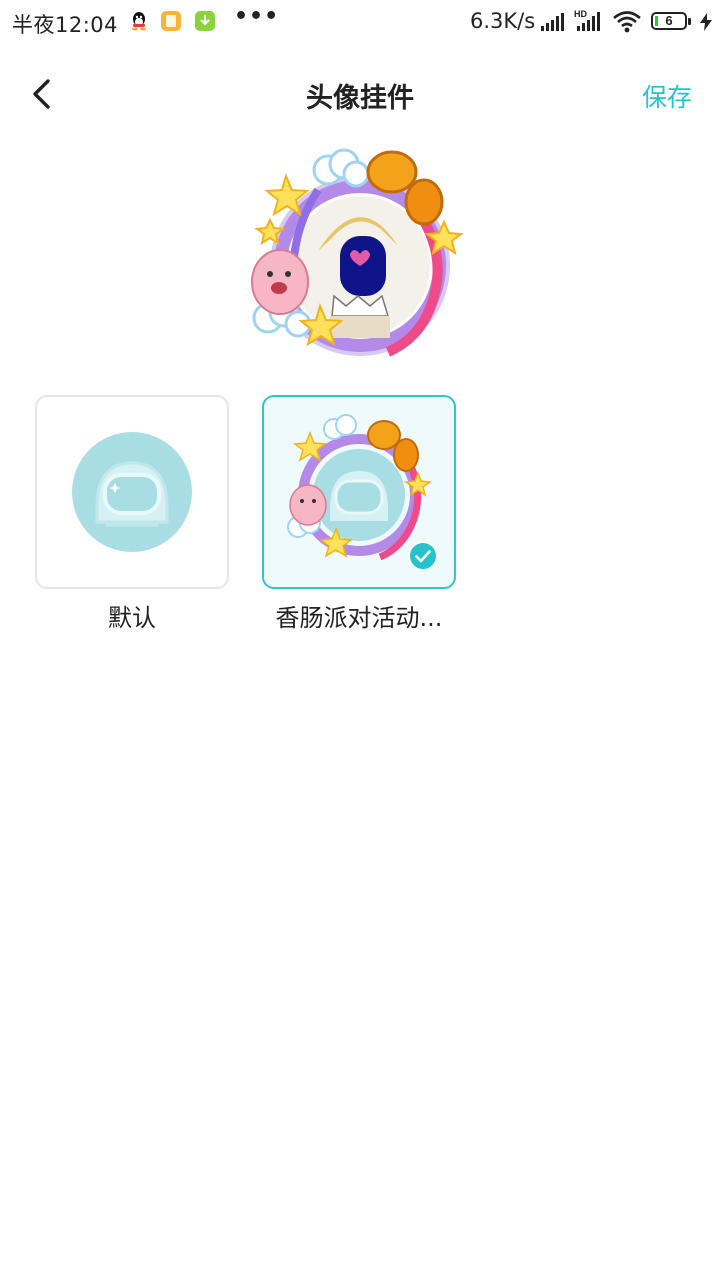 The width and height of the screenshot is (720, 1280). I want to click on battery-icon: 6, so click(672, 22).